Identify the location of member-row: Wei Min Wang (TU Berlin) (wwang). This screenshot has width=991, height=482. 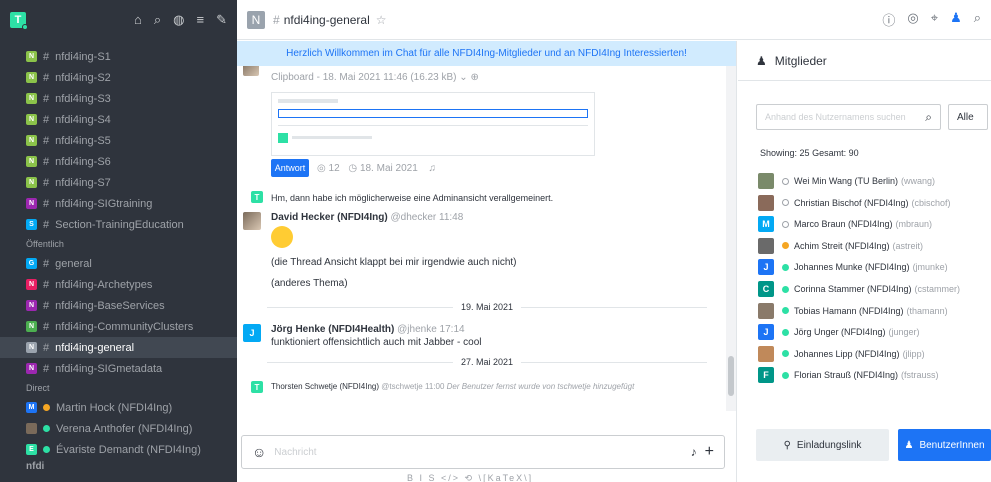
(873, 181).